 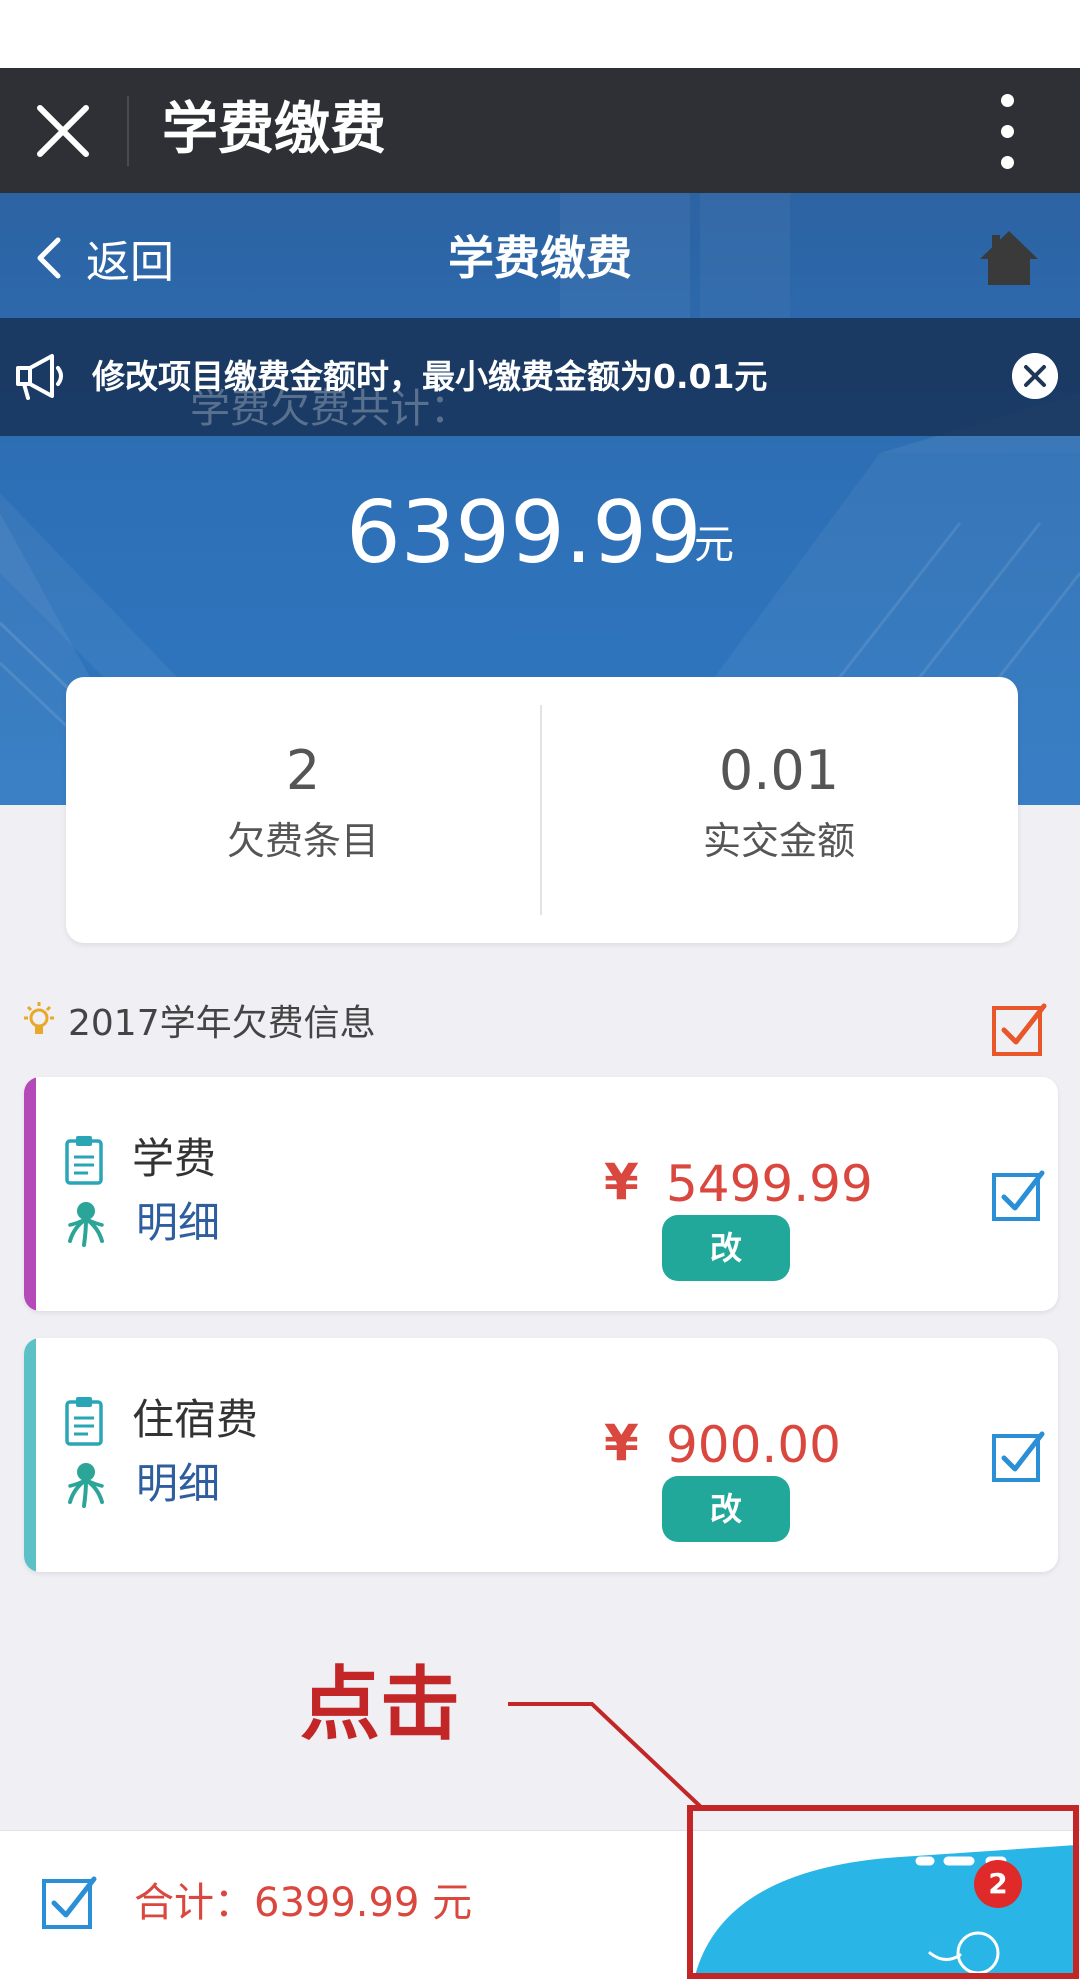 What do you see at coordinates (303, 1903) in the screenshot?
I see `total-label: 合计：6399.99 元` at bounding box center [303, 1903].